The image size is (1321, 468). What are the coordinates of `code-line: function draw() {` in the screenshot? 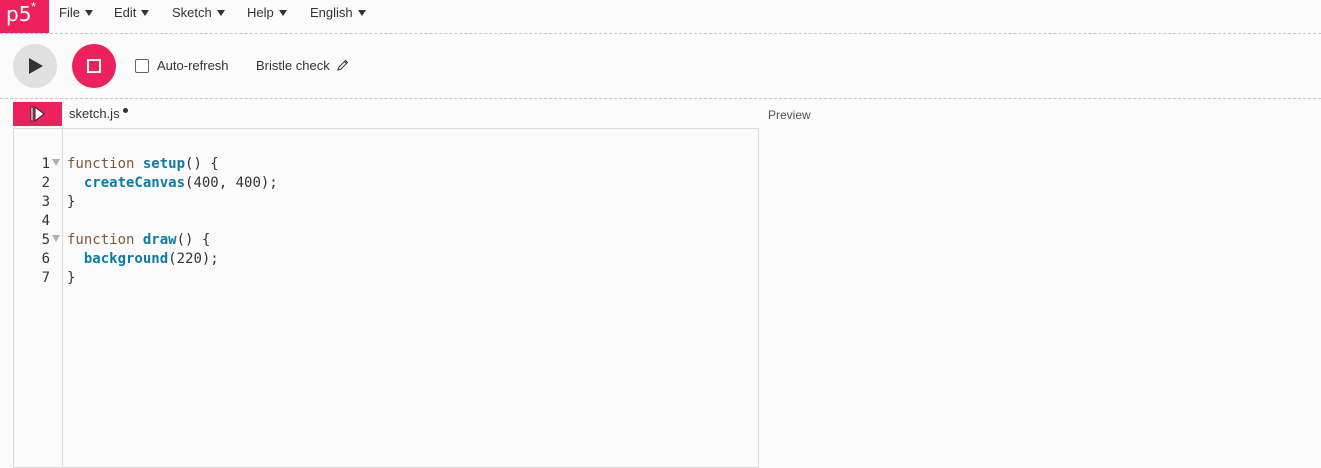 It's located at (138, 240).